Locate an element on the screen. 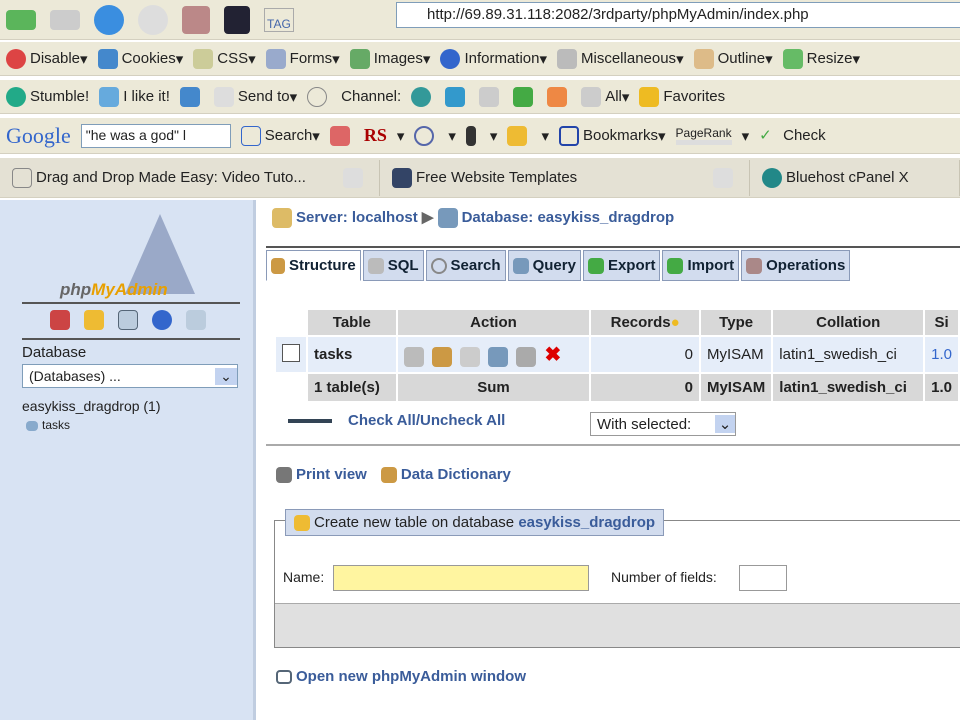 This screenshot has height=720, width=960. page-icon is located at coordinates (237, 19).